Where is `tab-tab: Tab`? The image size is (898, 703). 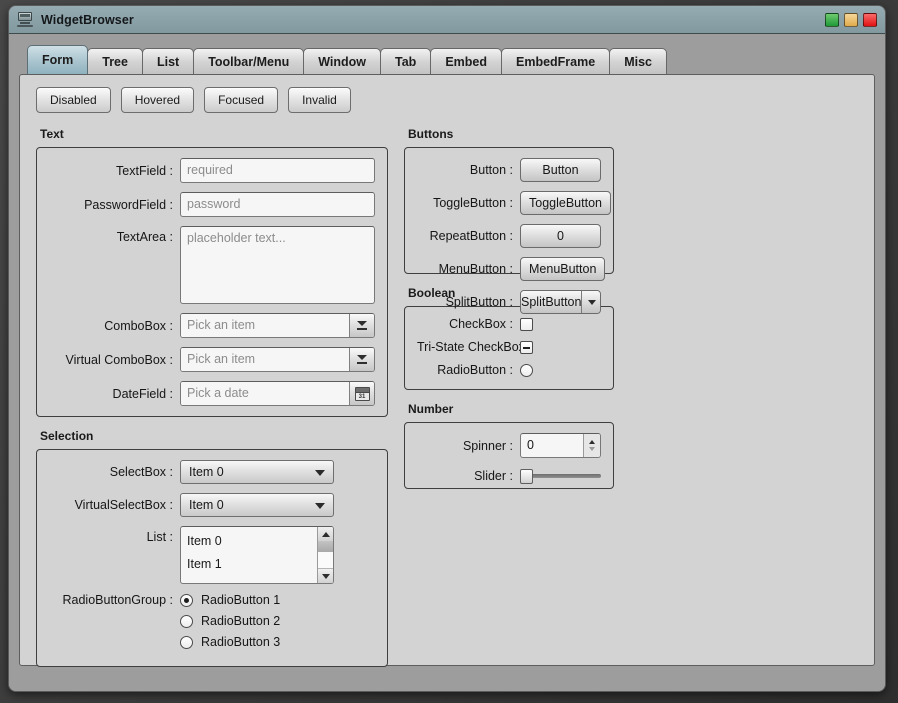
tab-tab: Tab is located at coordinates (406, 61).